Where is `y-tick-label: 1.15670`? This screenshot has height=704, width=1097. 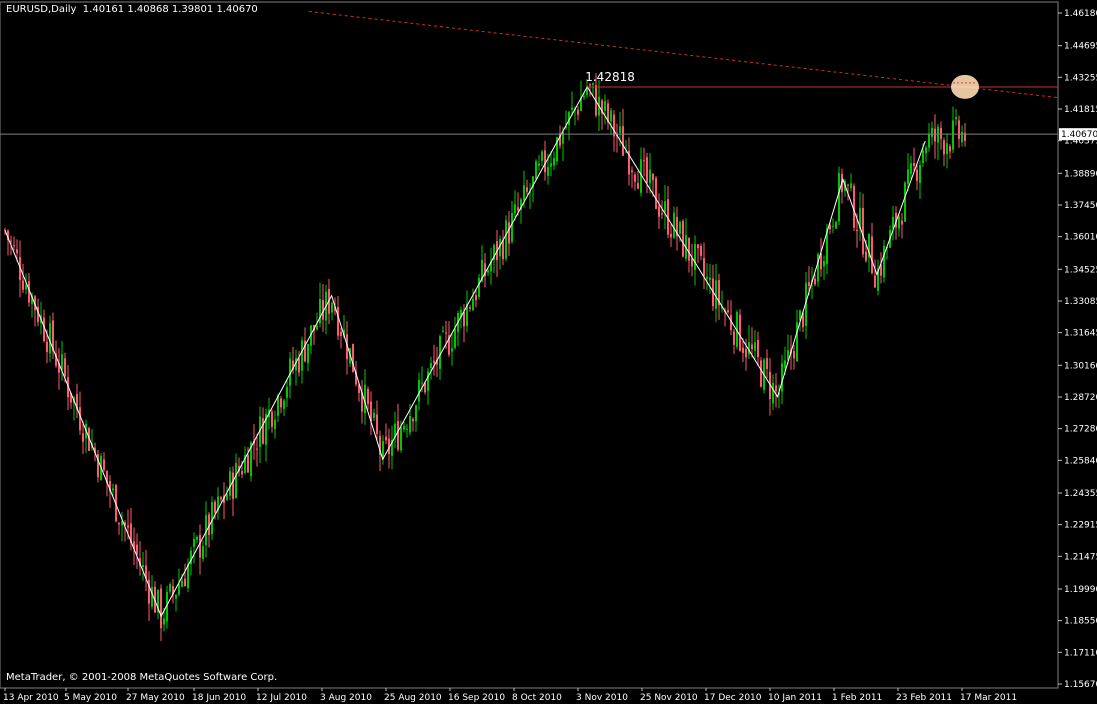
y-tick-label: 1.15670 is located at coordinates (1080, 685).